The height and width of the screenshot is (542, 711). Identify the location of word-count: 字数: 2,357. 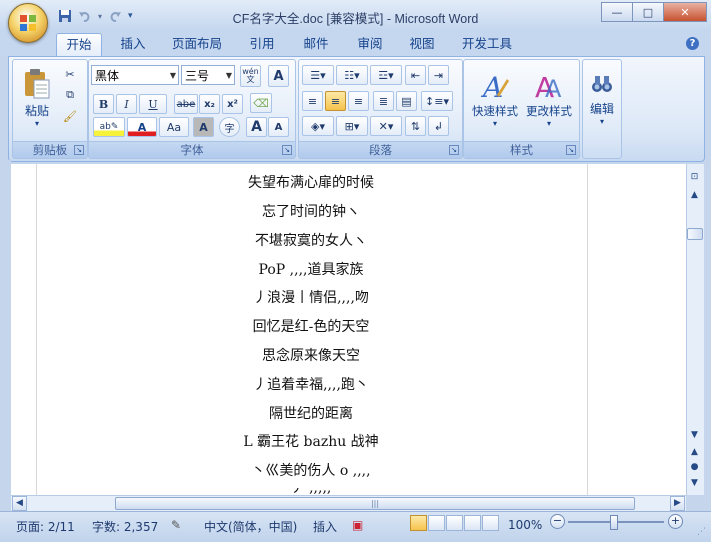
(125, 526).